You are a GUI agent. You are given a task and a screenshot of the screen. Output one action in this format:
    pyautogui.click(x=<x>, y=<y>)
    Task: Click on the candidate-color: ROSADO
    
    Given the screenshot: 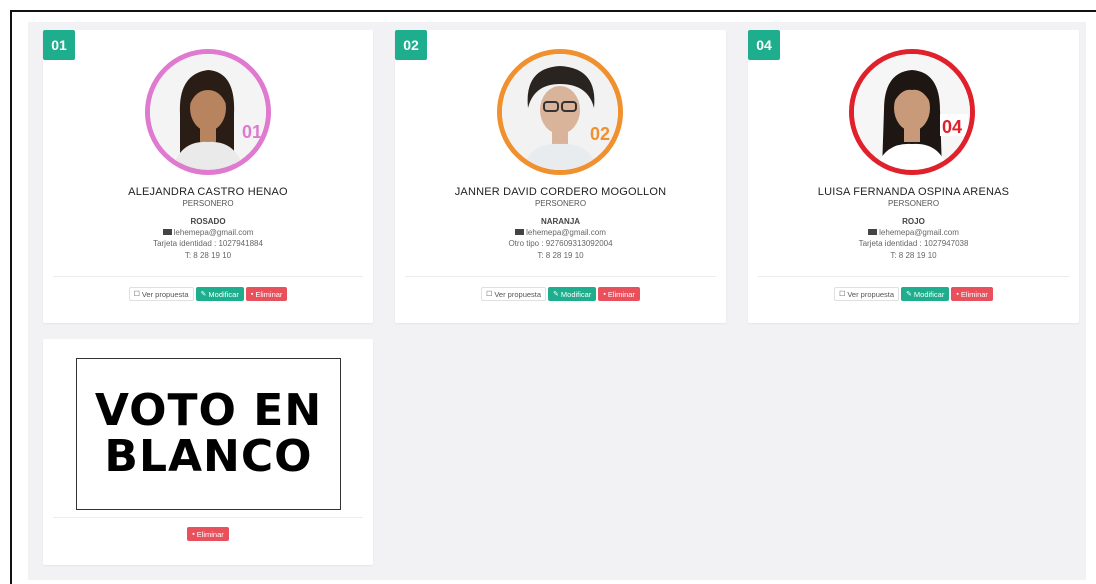 What is the action you would take?
    pyautogui.click(x=208, y=221)
    